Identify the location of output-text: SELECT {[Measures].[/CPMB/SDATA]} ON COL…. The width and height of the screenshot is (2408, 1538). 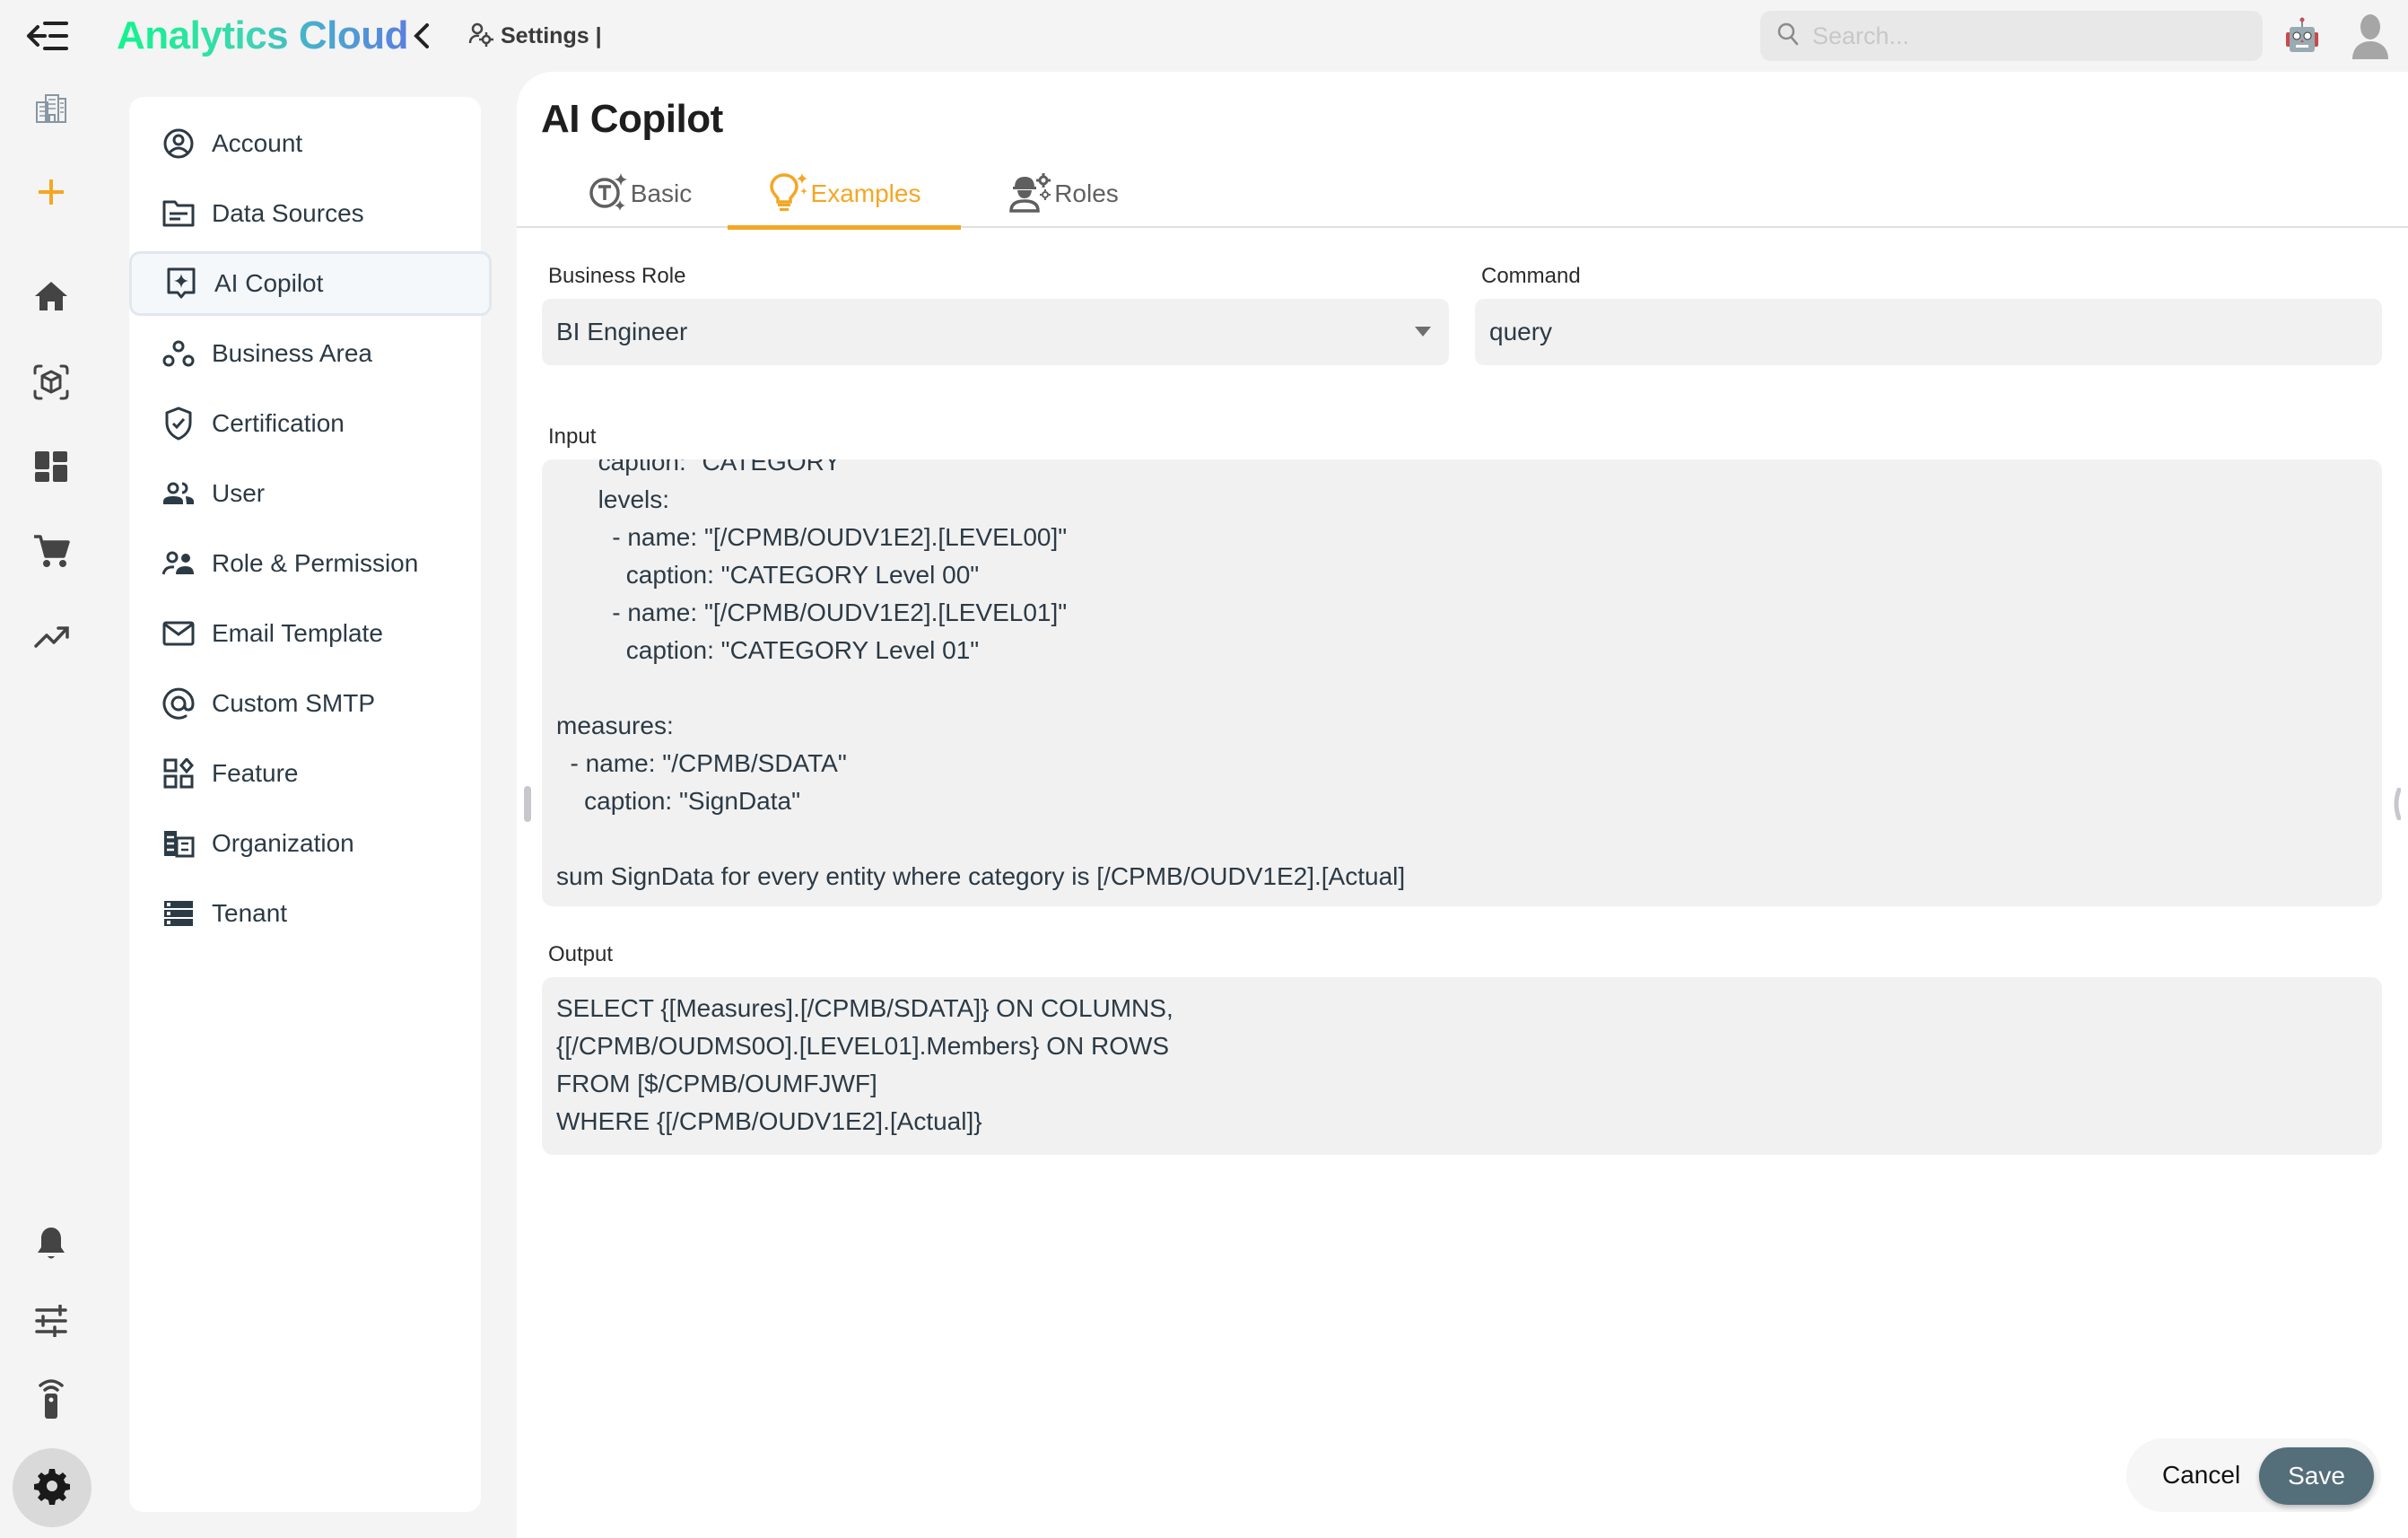
(864, 1065).